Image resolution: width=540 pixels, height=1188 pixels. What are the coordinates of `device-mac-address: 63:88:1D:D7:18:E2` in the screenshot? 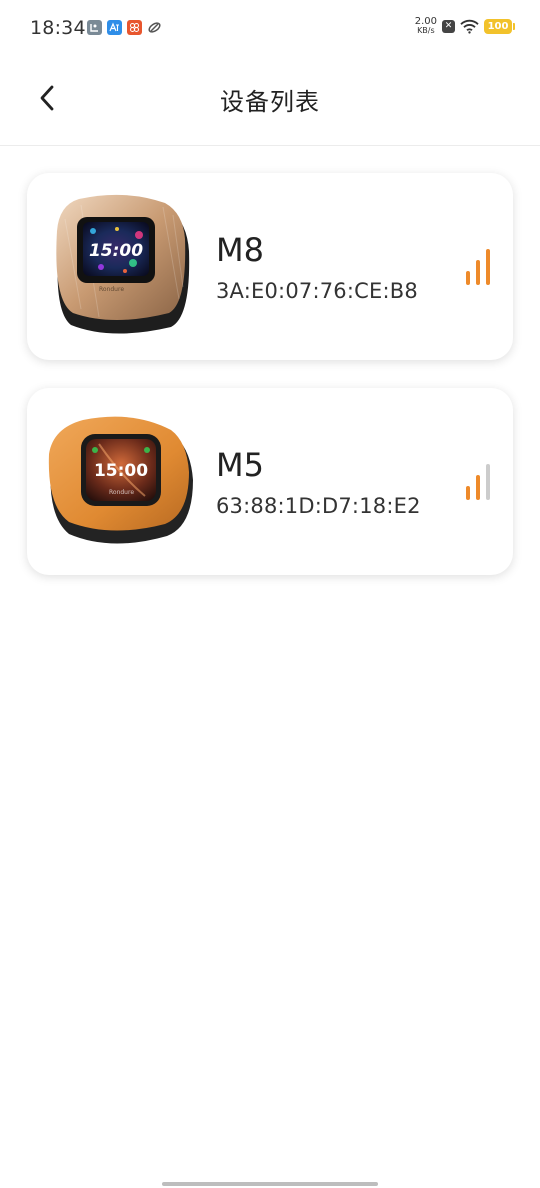 It's located at (318, 506).